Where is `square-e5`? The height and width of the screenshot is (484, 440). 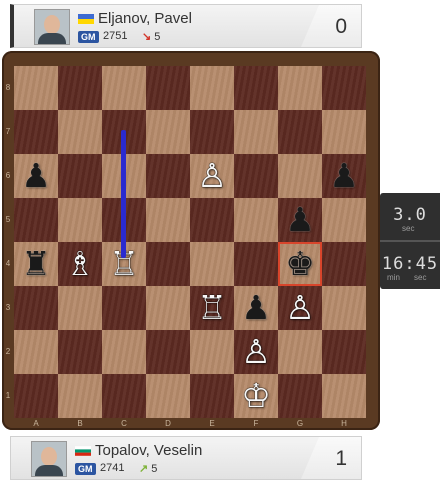 square-e5 is located at coordinates (212, 220).